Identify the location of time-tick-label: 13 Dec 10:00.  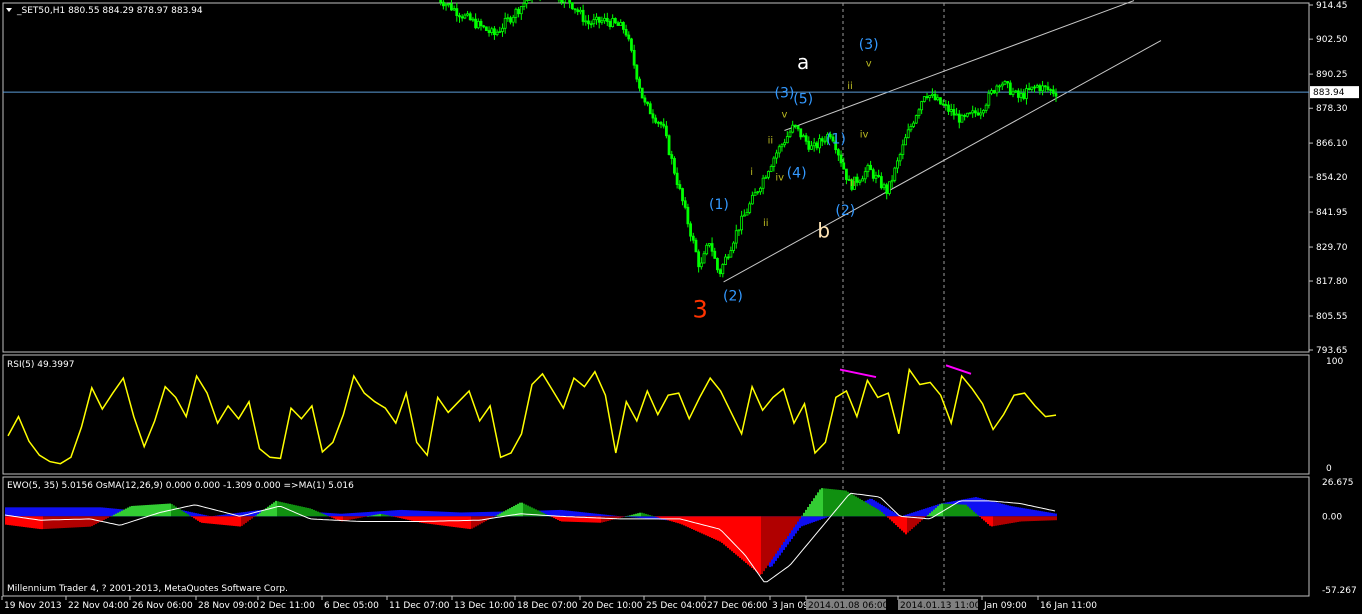
(484, 606).